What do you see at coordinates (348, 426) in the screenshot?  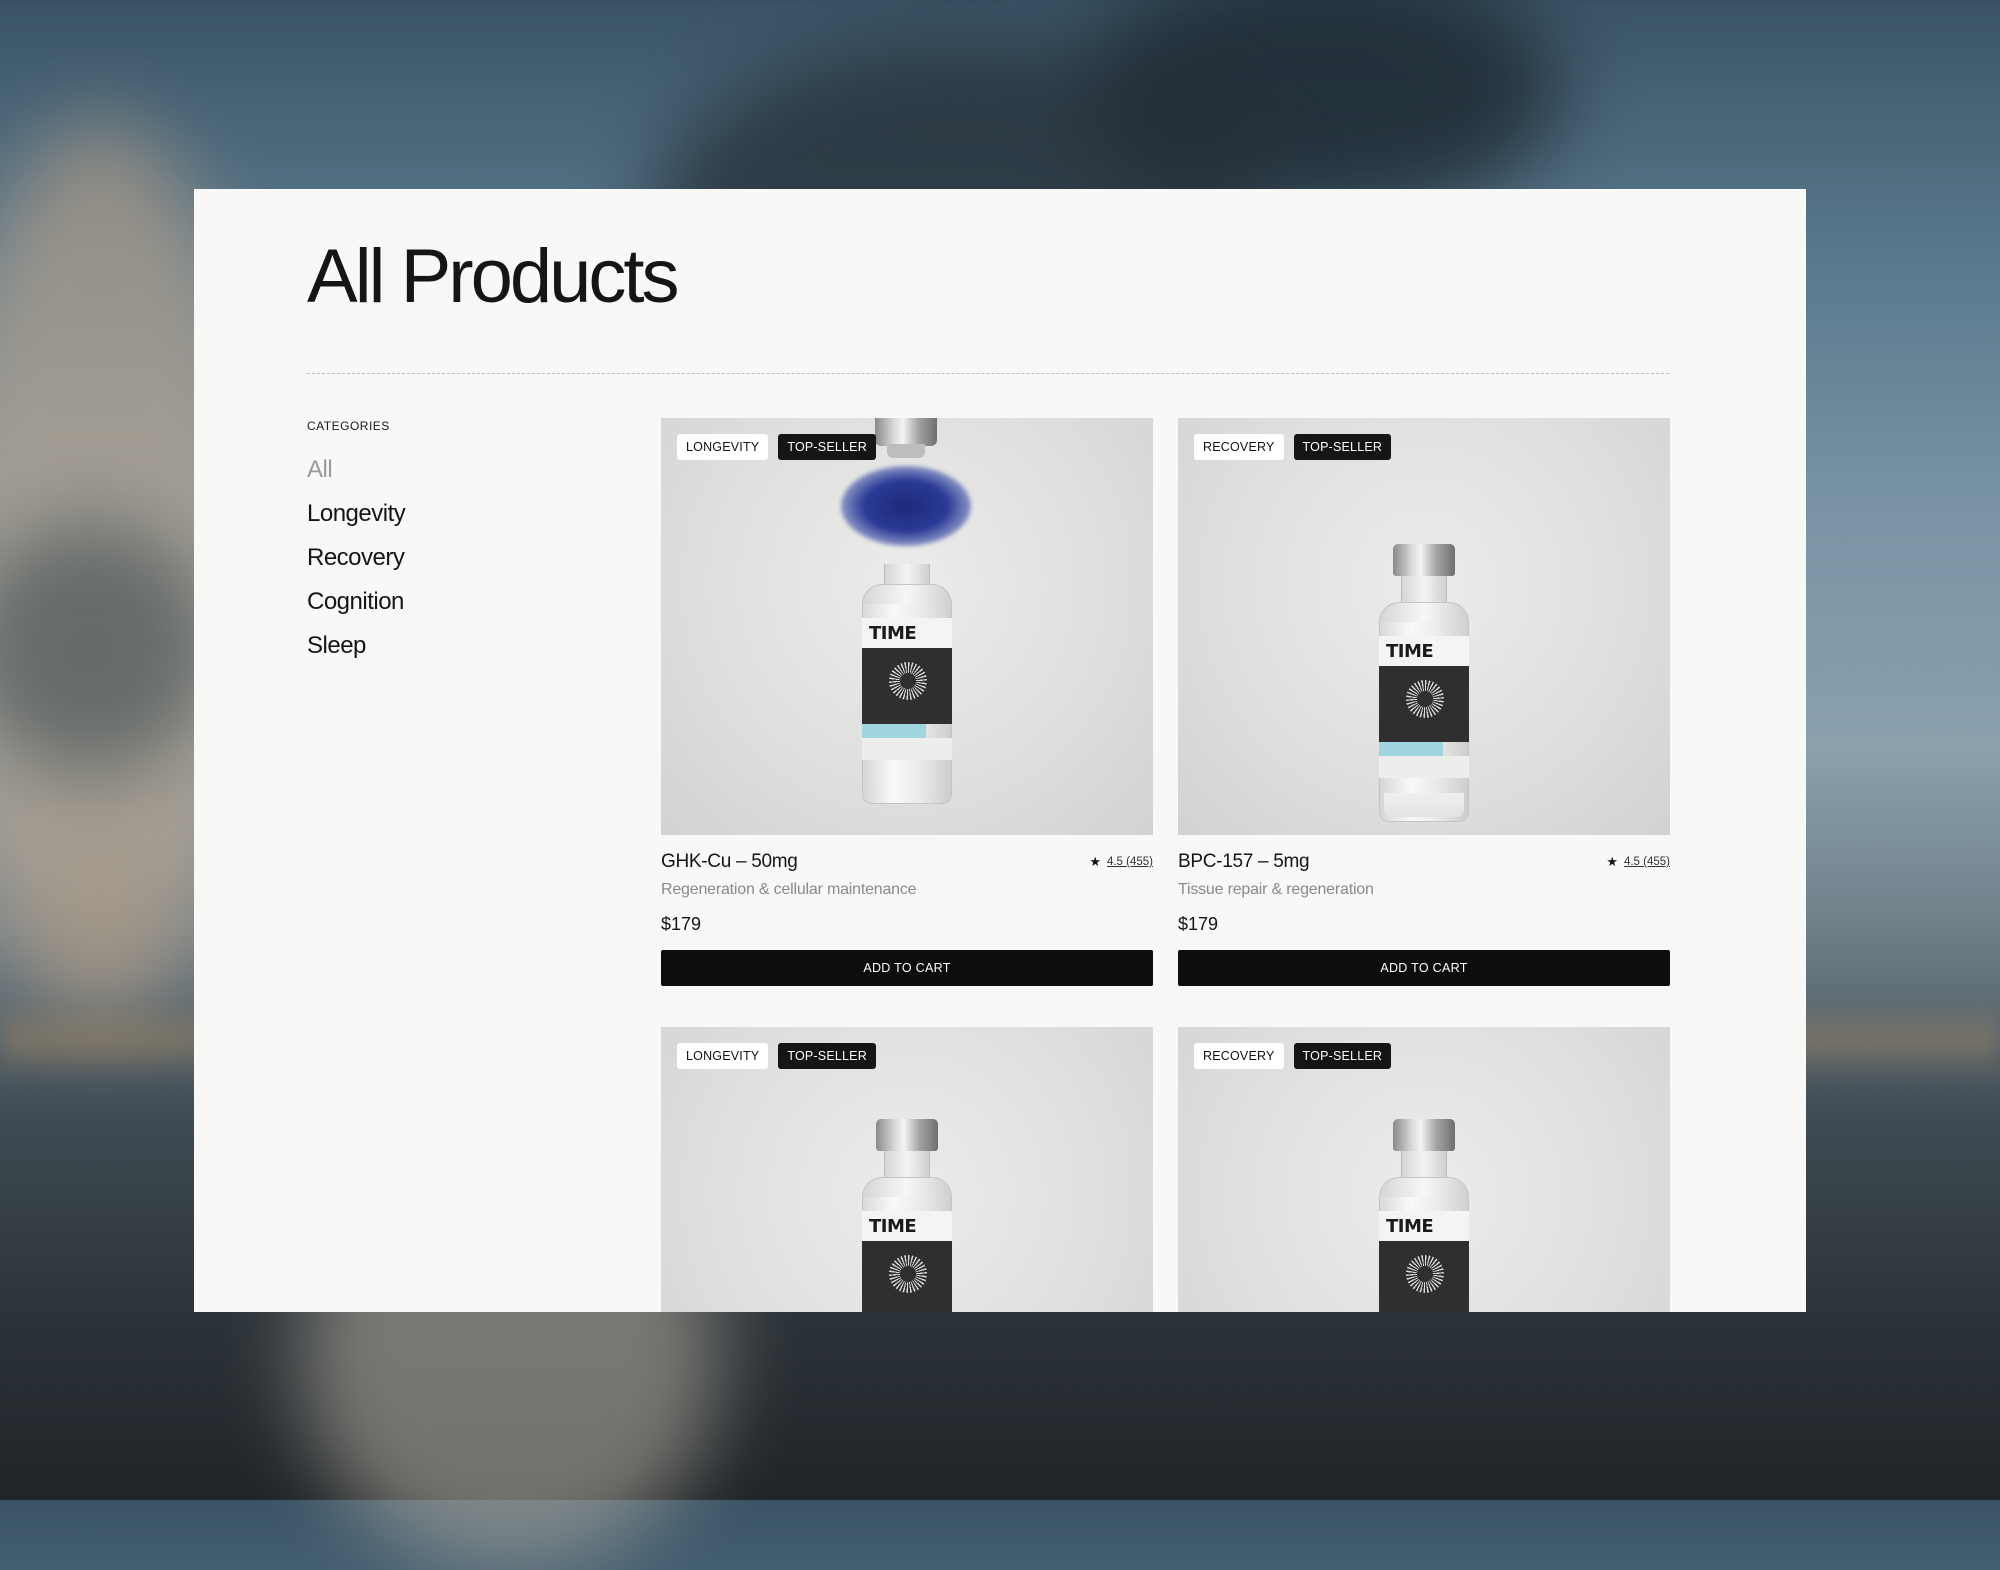 I see `categories-heading: CATEGORIES` at bounding box center [348, 426].